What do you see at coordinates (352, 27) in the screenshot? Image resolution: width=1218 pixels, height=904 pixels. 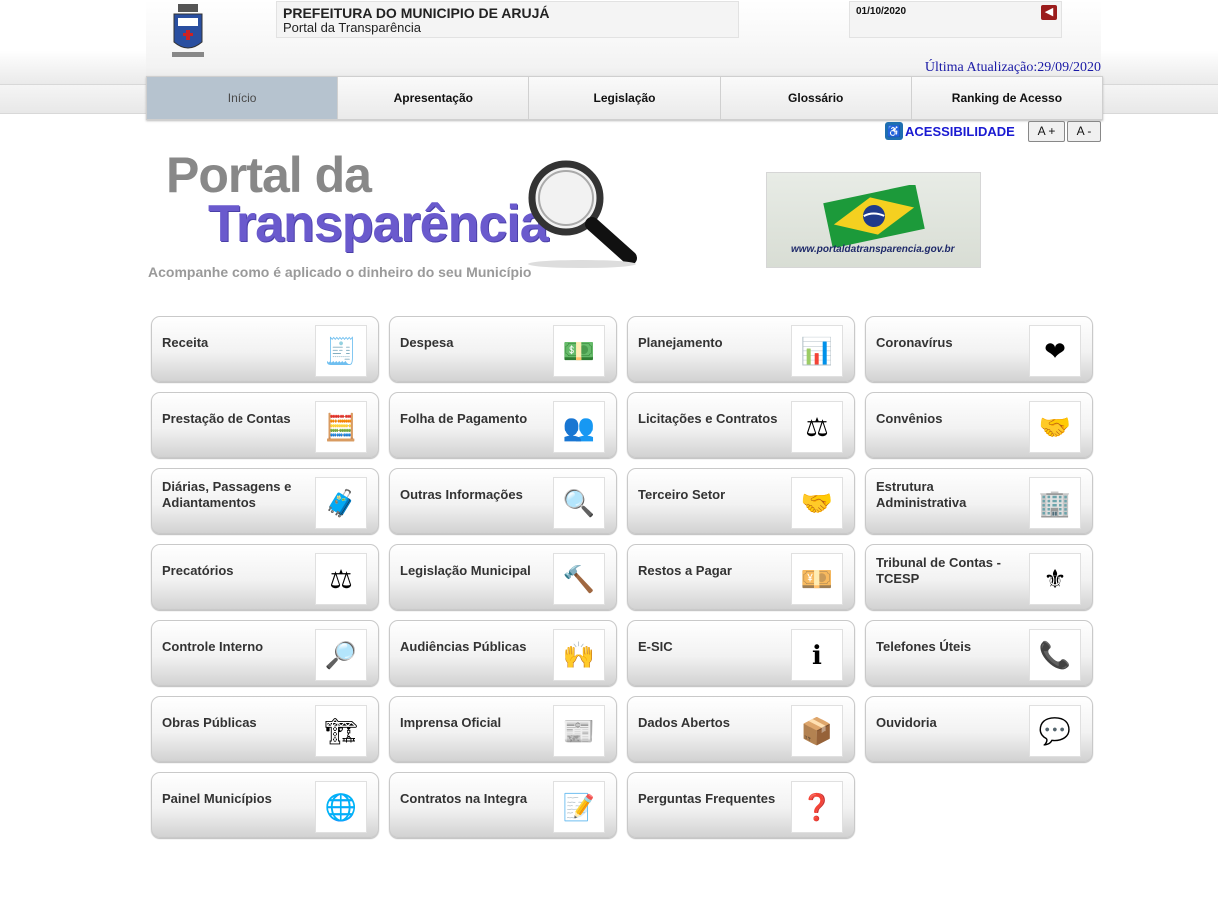 I see `portal-name: Portal da Transparência` at bounding box center [352, 27].